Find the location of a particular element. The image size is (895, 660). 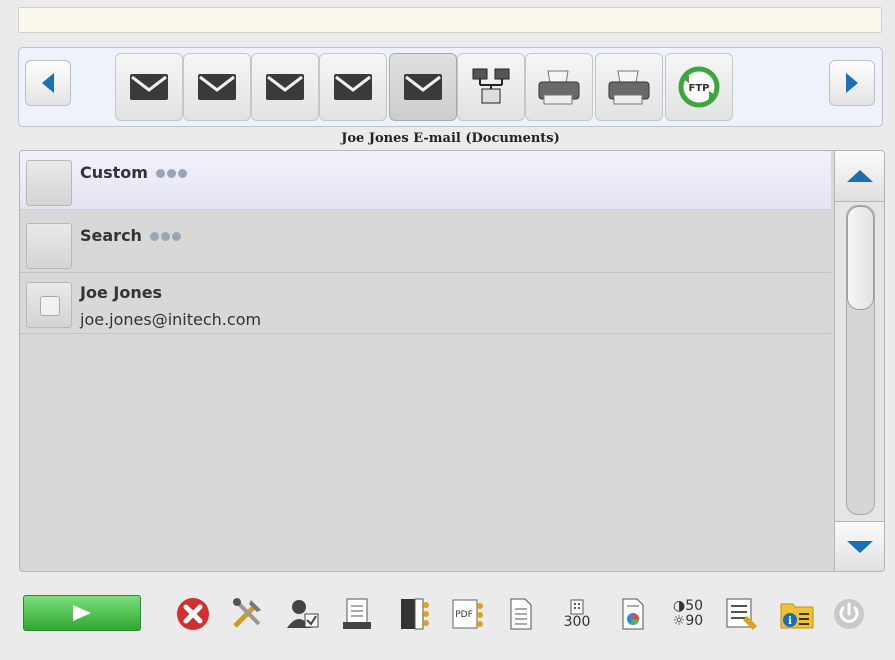

page-icon is located at coordinates (521, 614).